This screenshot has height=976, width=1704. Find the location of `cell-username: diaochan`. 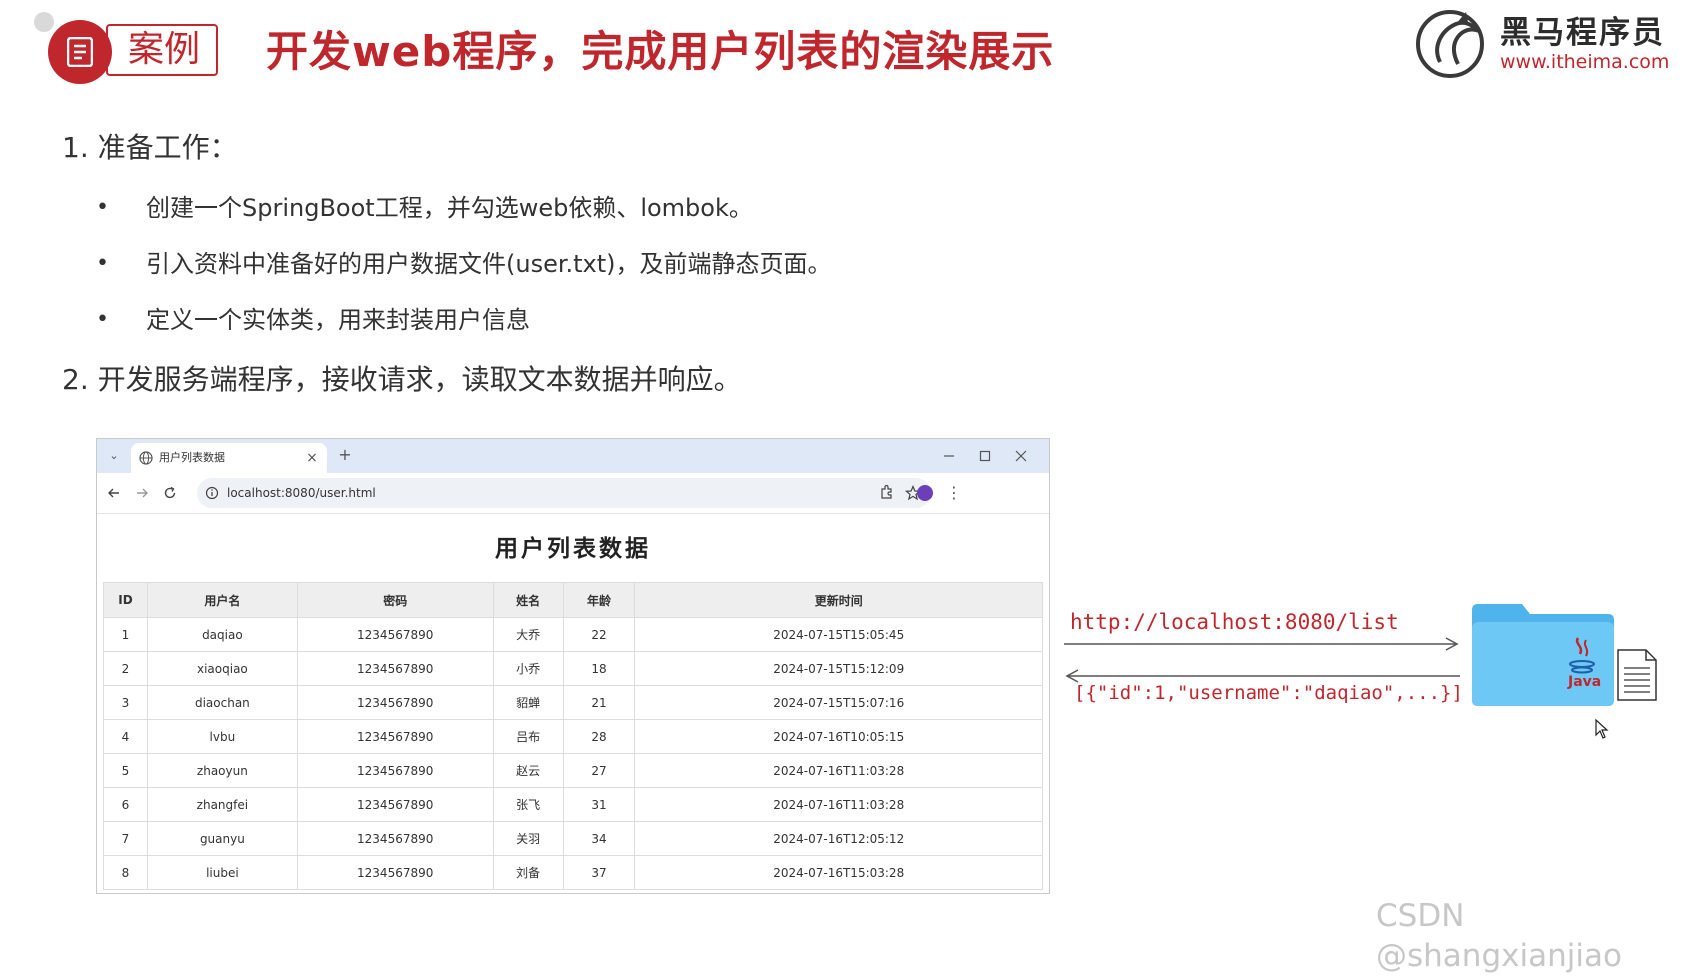

cell-username: diaochan is located at coordinates (222, 702).